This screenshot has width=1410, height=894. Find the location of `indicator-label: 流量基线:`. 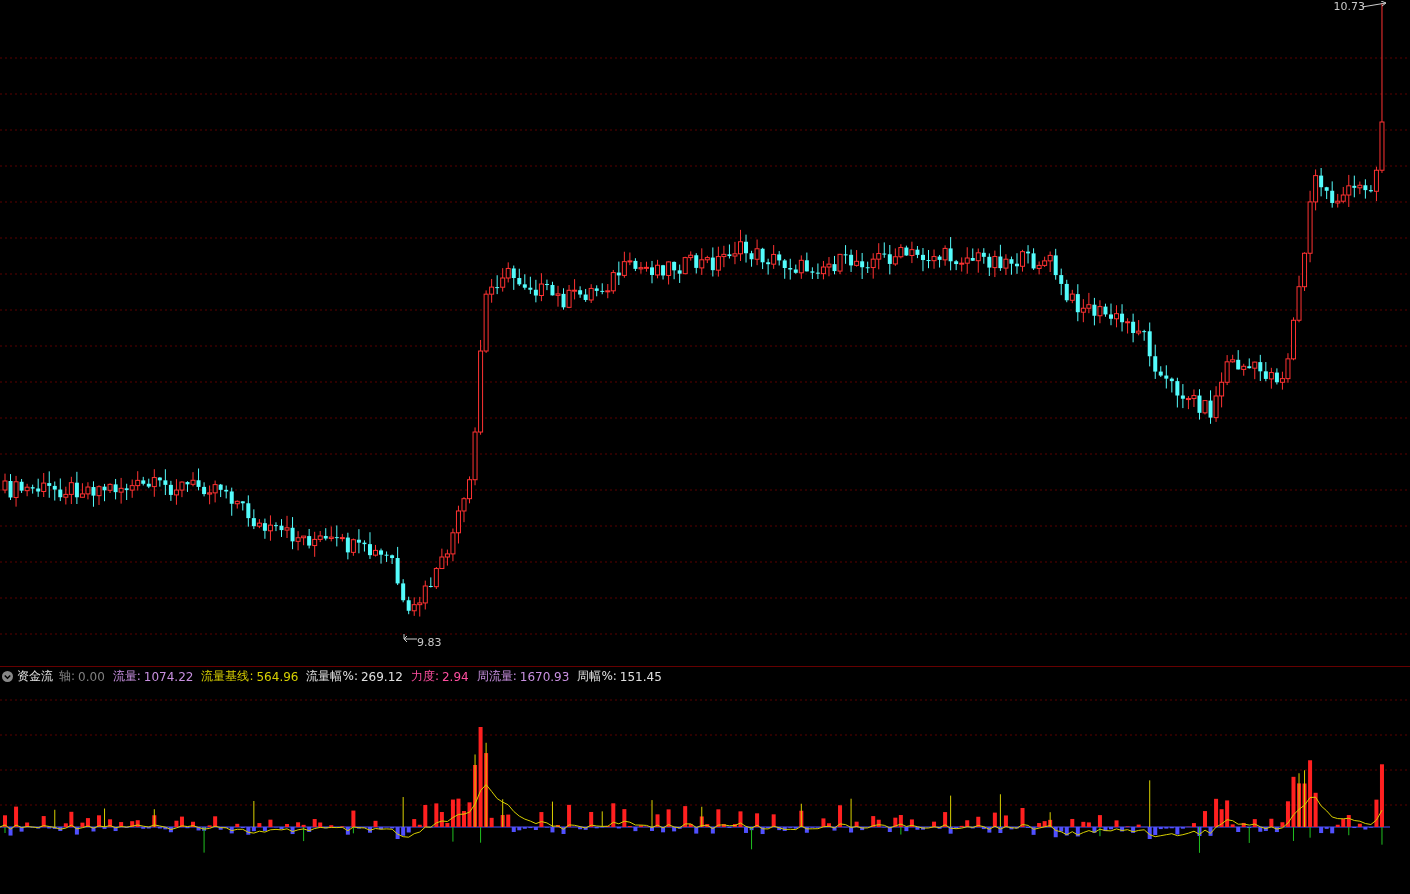

indicator-label: 流量基线: is located at coordinates (227, 676).